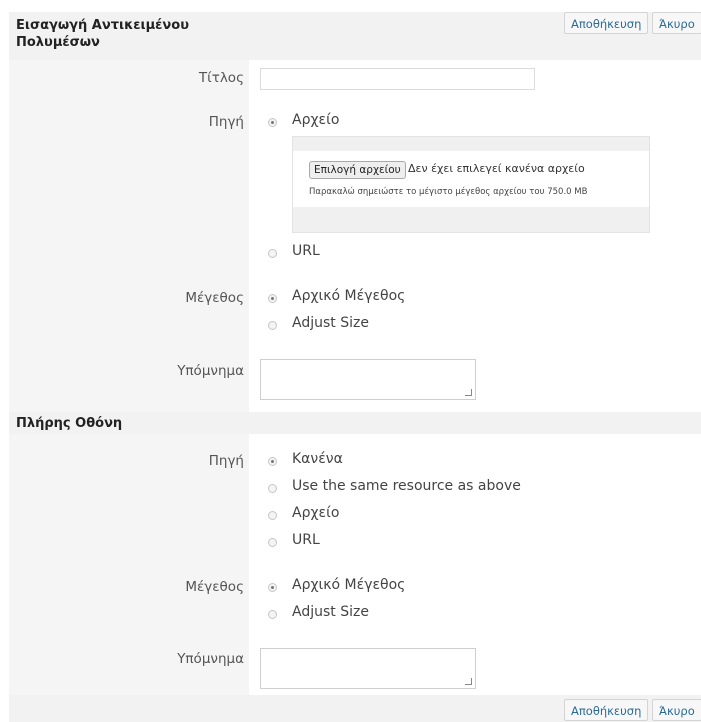  What do you see at coordinates (397, 79) in the screenshot?
I see `title-input` at bounding box center [397, 79].